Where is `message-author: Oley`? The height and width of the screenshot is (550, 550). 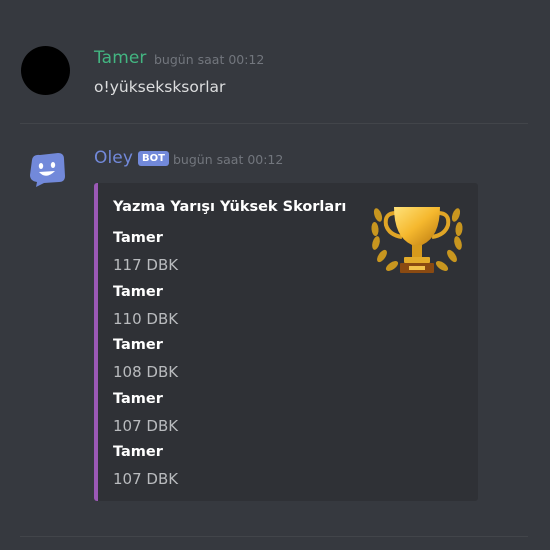
message-author: Oley is located at coordinates (113, 158).